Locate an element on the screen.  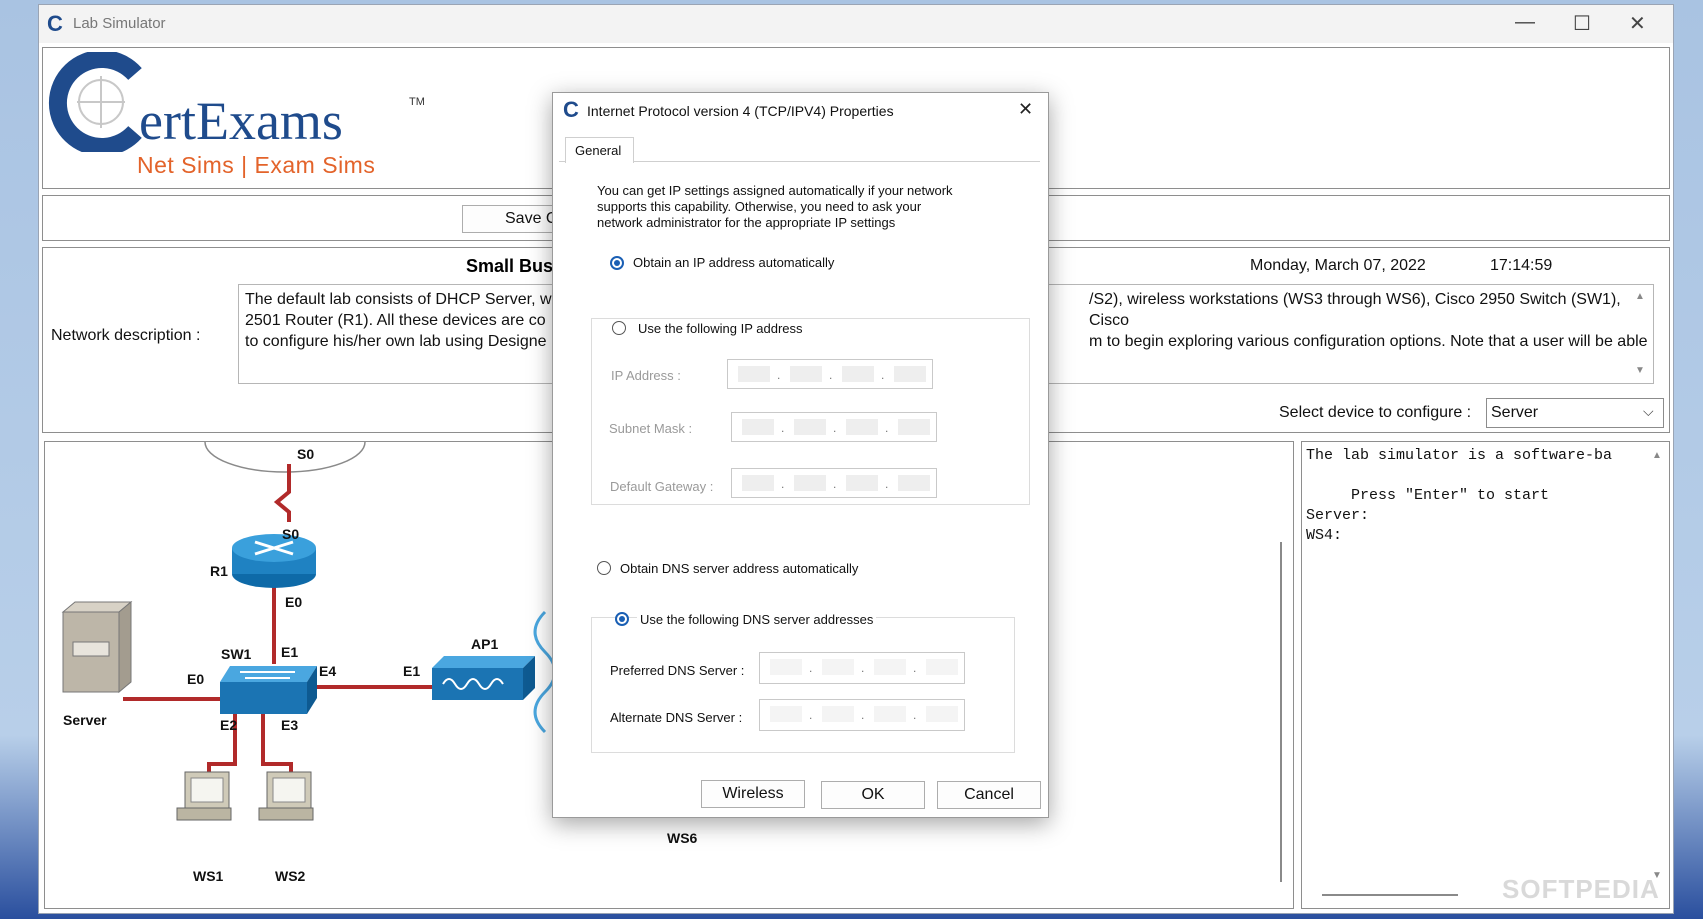
workstation-ws2-icon is located at coordinates (286, 796).